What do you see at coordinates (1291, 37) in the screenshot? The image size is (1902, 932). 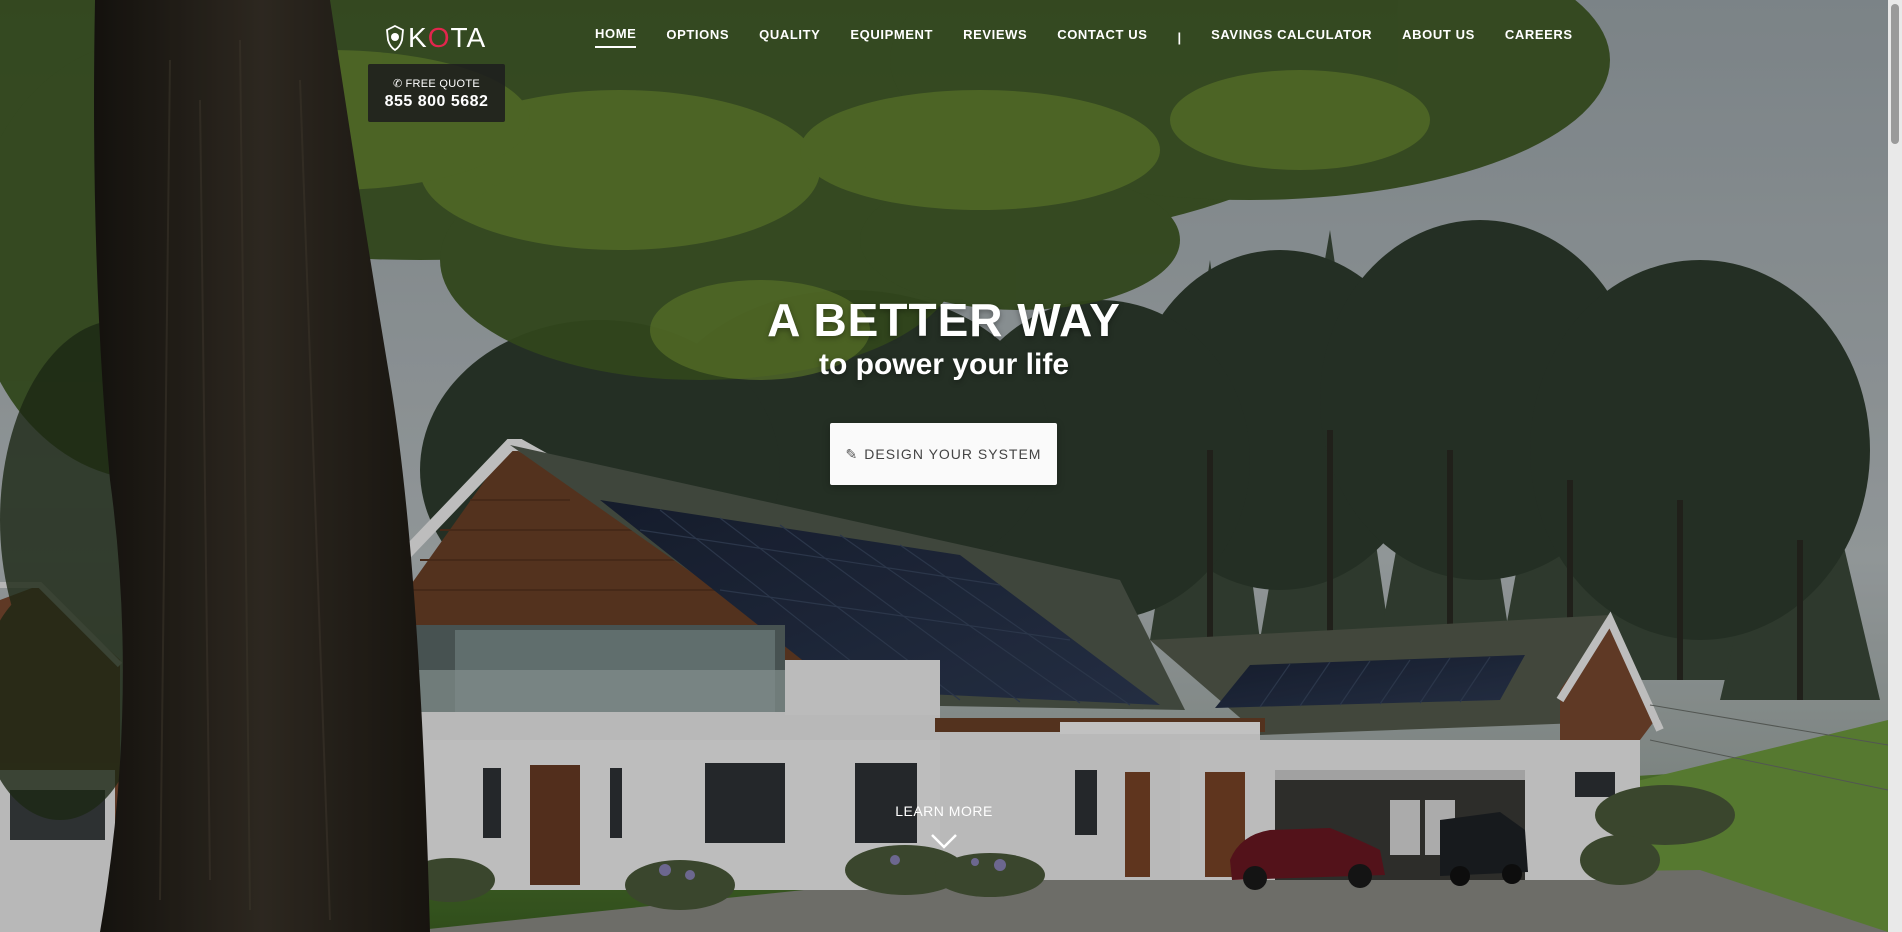 I see `nav-savings-calculator: SAVINGS CALCULATOR` at bounding box center [1291, 37].